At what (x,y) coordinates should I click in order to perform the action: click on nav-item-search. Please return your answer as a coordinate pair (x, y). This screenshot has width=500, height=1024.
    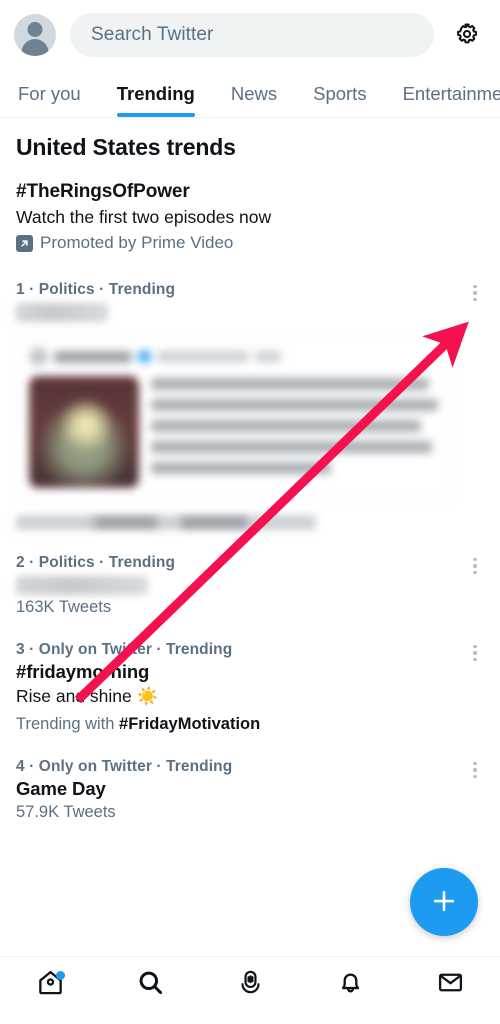
    Looking at the image, I should click on (150, 990).